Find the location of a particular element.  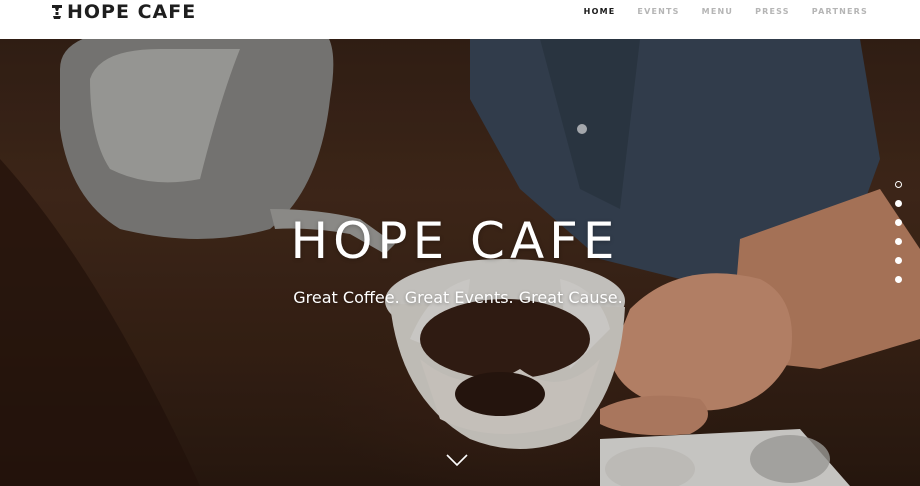

hero-title: HOPE CAFE is located at coordinates (455, 241).